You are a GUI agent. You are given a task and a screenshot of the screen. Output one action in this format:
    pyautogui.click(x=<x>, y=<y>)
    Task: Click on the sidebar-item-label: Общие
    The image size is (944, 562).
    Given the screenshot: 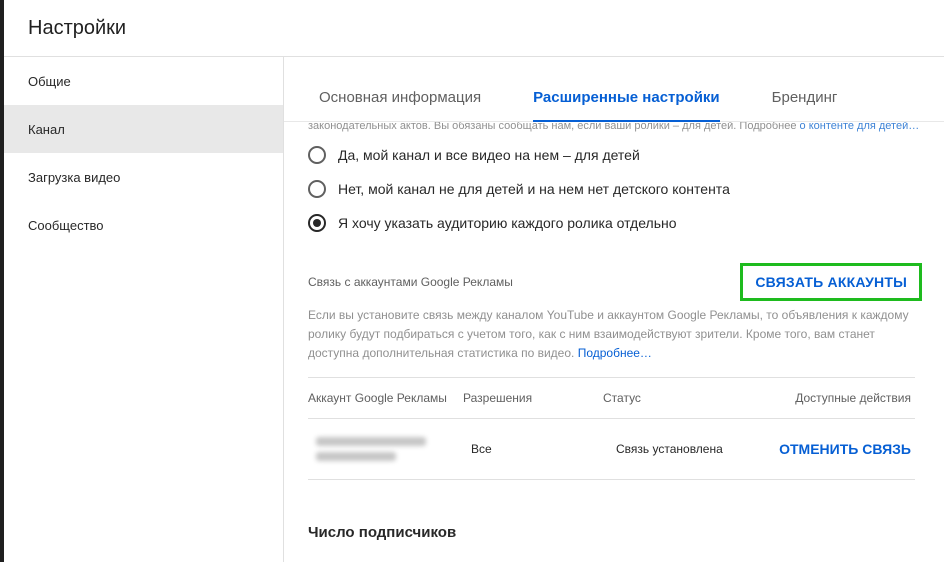 What is the action you would take?
    pyautogui.click(x=49, y=81)
    